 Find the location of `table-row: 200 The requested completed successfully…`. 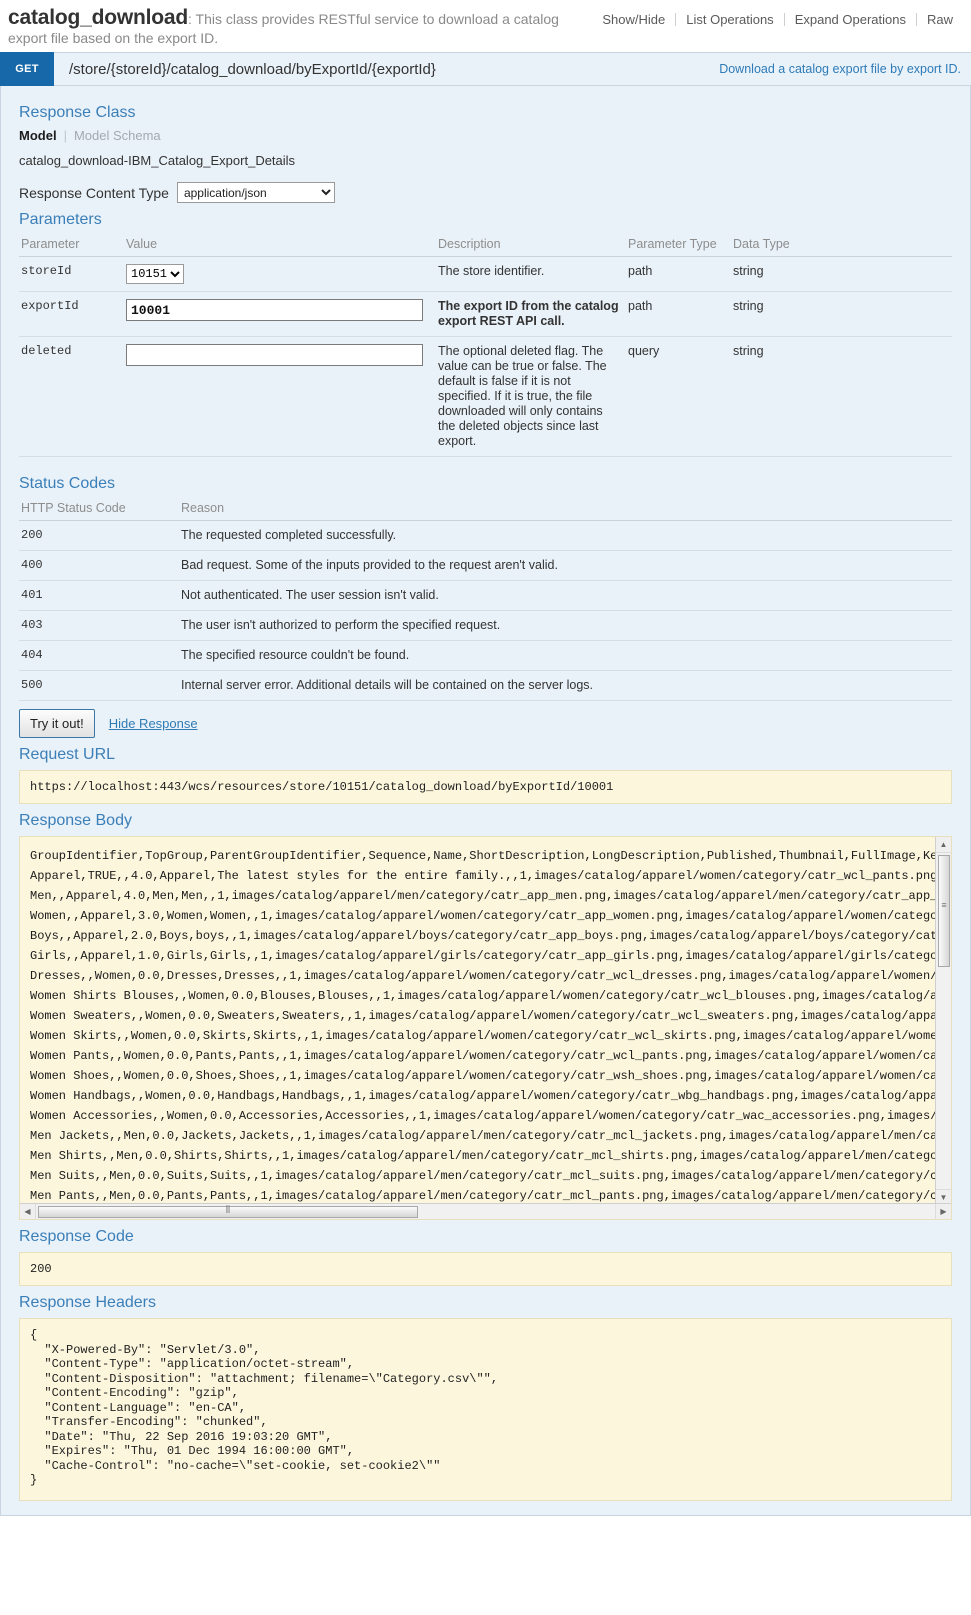

table-row: 200 The requested completed successfully… is located at coordinates (485, 535).